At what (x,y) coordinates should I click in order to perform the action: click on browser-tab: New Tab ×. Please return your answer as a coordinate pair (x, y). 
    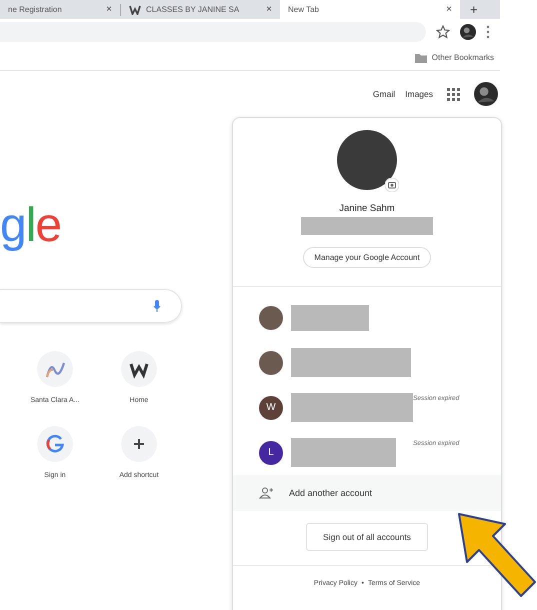
    Looking at the image, I should click on (370, 9).